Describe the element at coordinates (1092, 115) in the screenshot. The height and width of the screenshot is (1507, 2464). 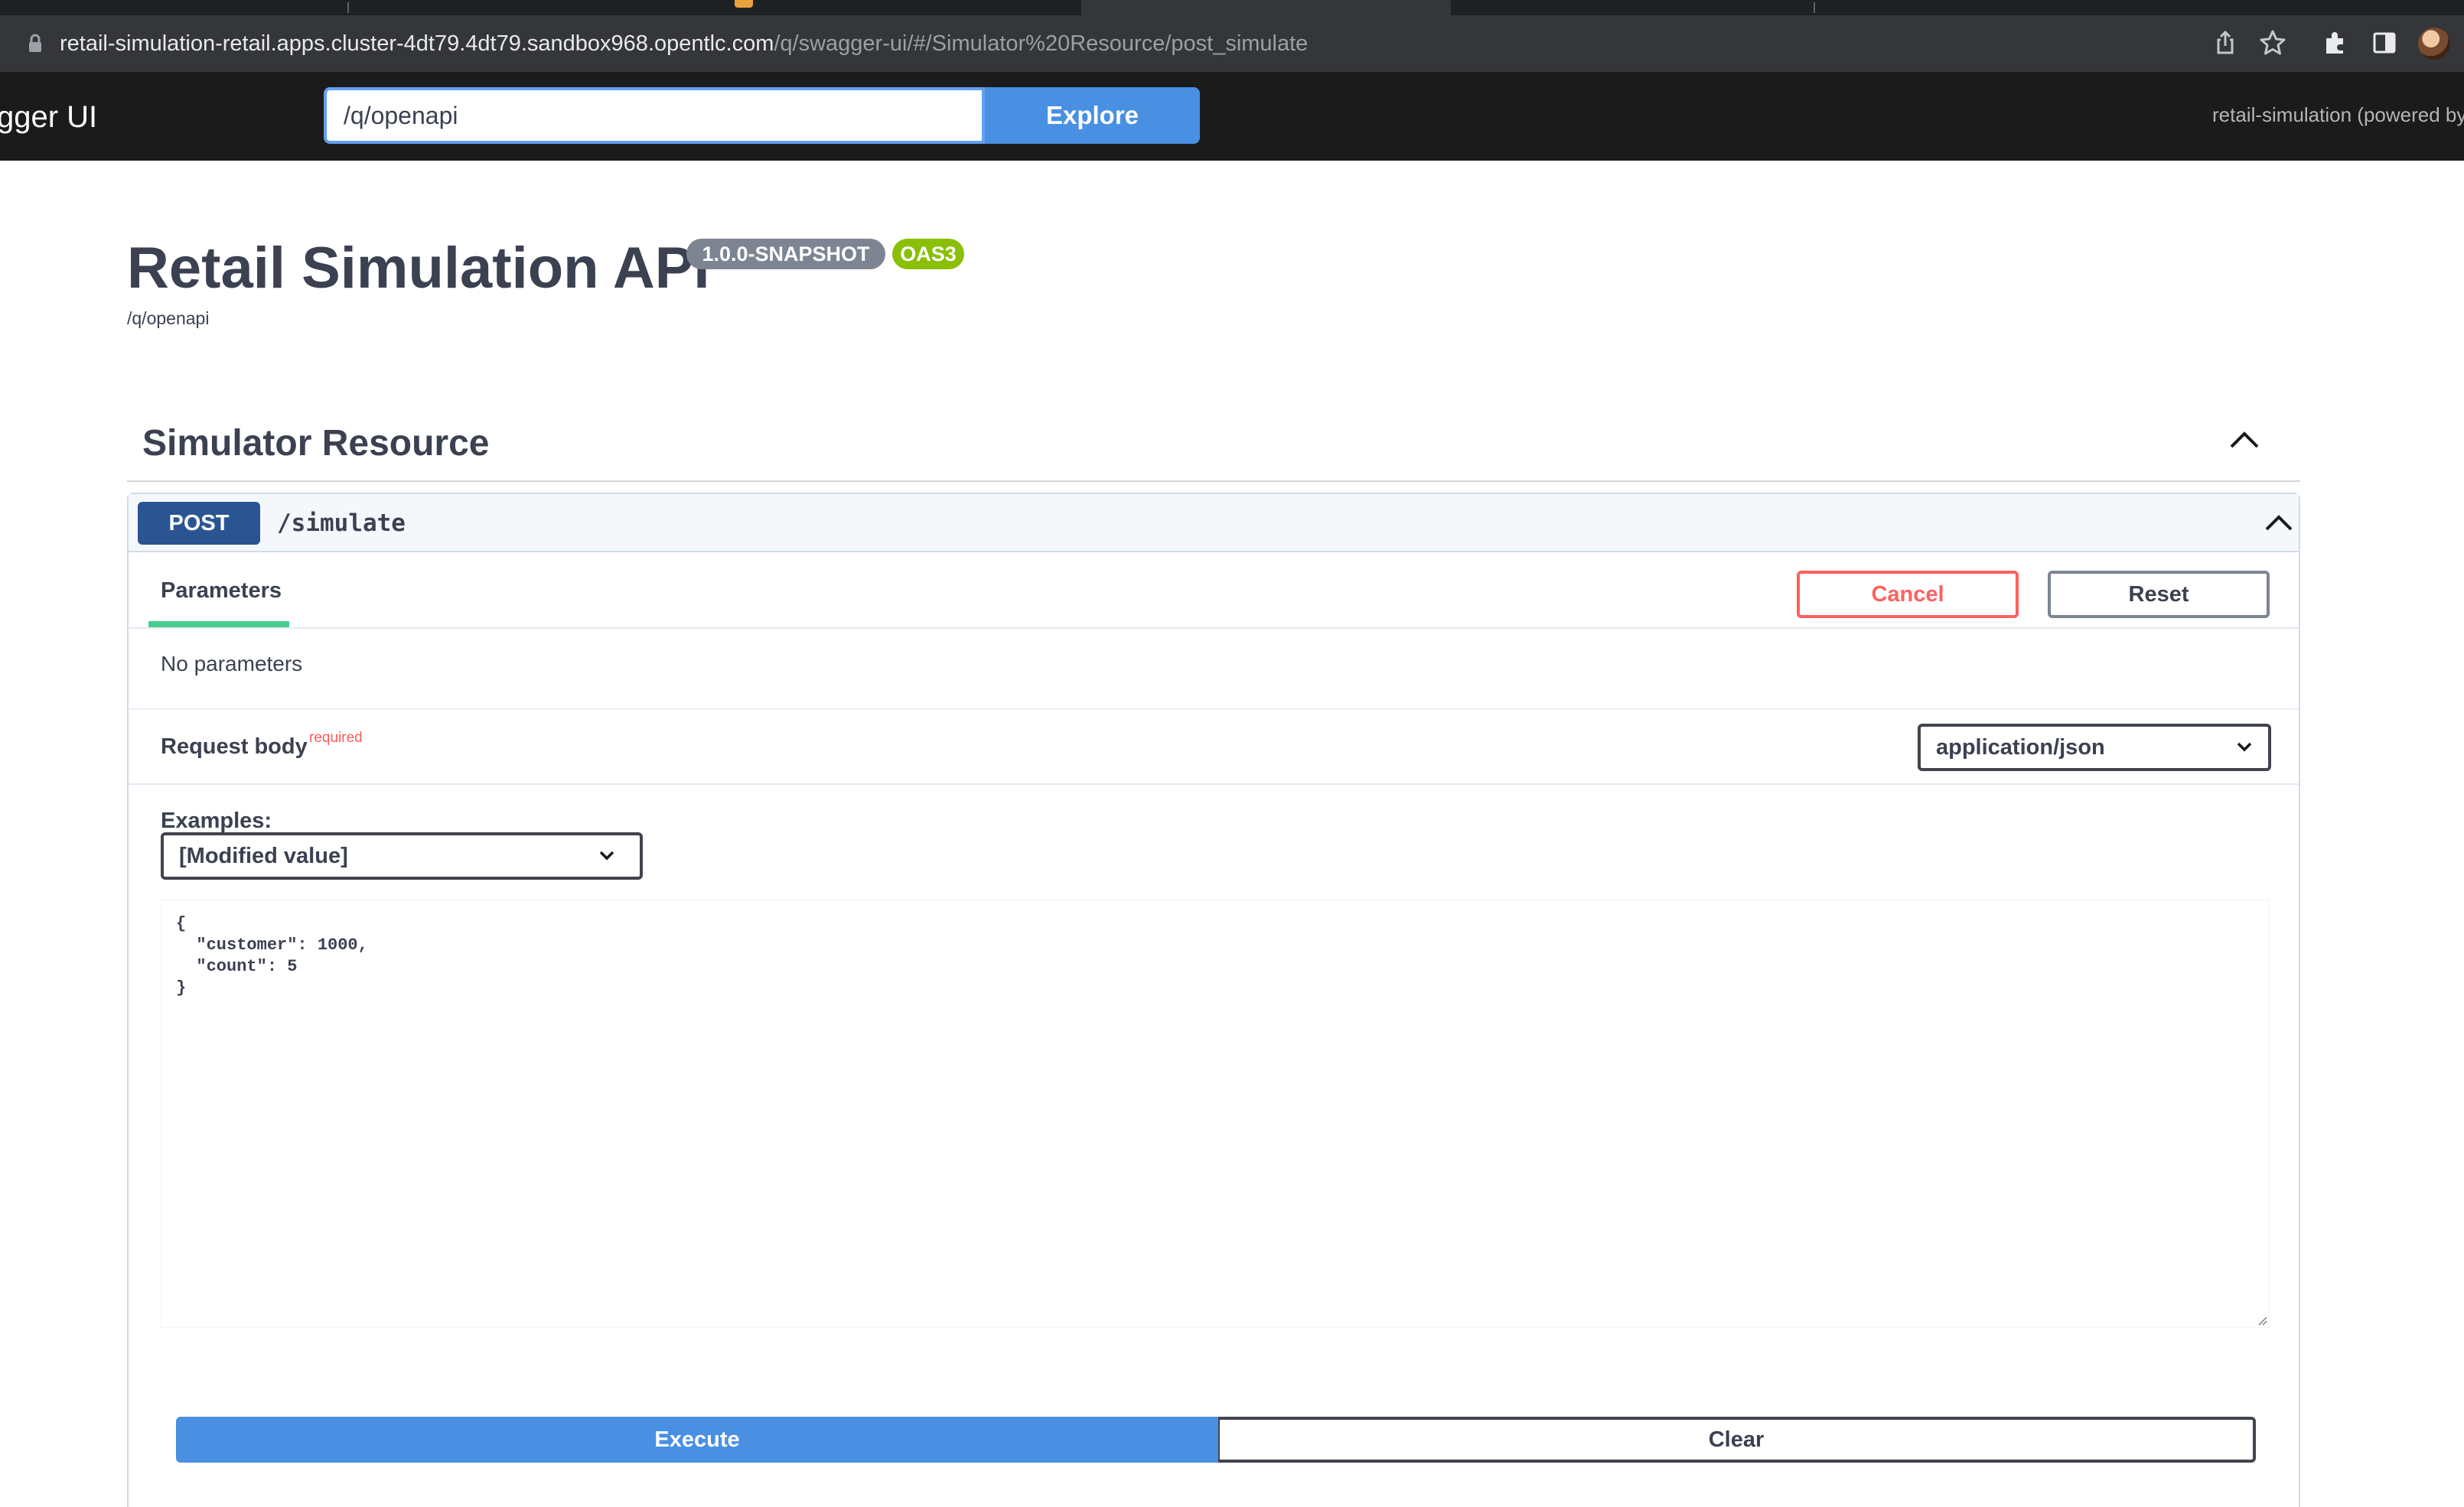
I see `explore-button: Explore` at that location.